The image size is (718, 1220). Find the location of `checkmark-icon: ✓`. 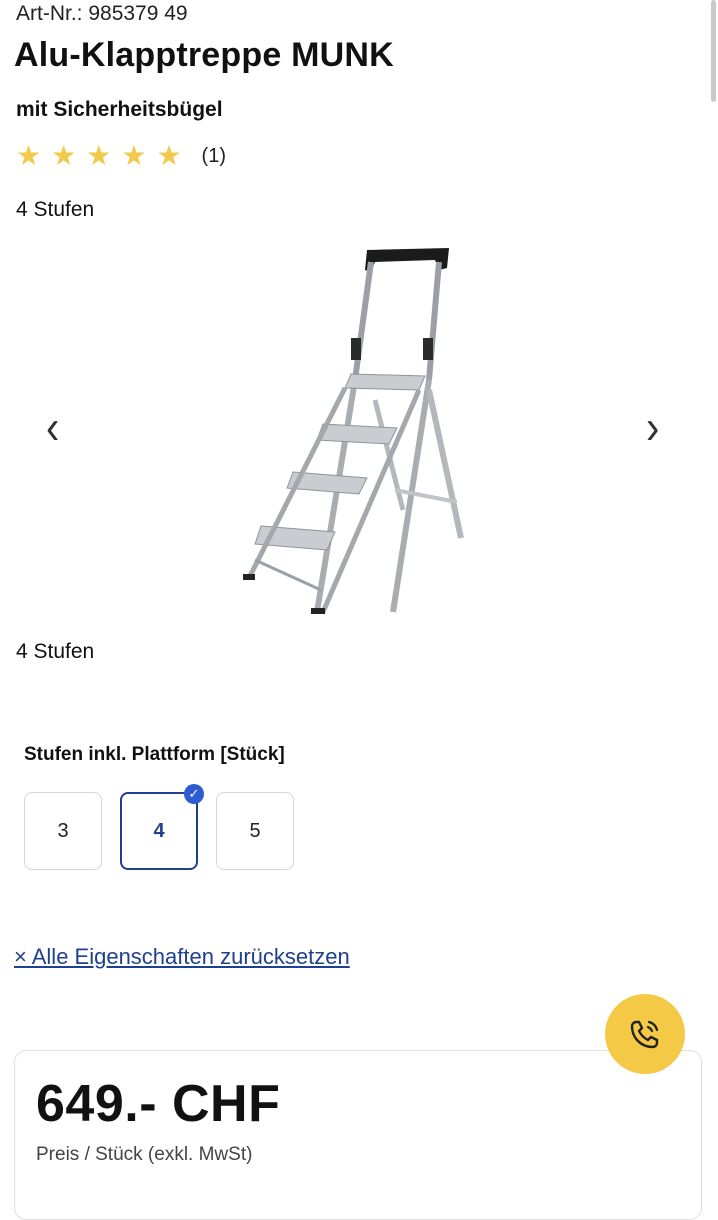

checkmark-icon: ✓ is located at coordinates (194, 794).